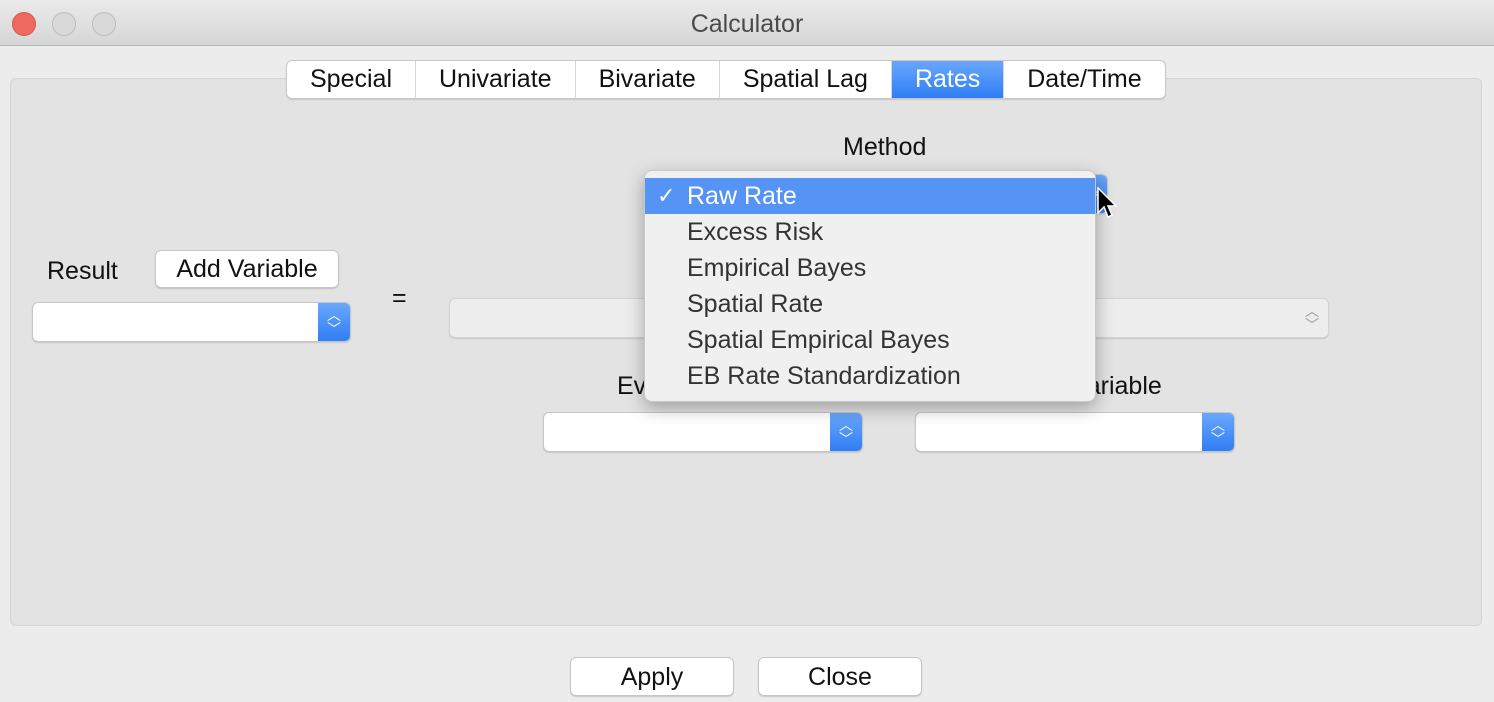  I want to click on menu-item-label: Raw Rate, so click(742, 196).